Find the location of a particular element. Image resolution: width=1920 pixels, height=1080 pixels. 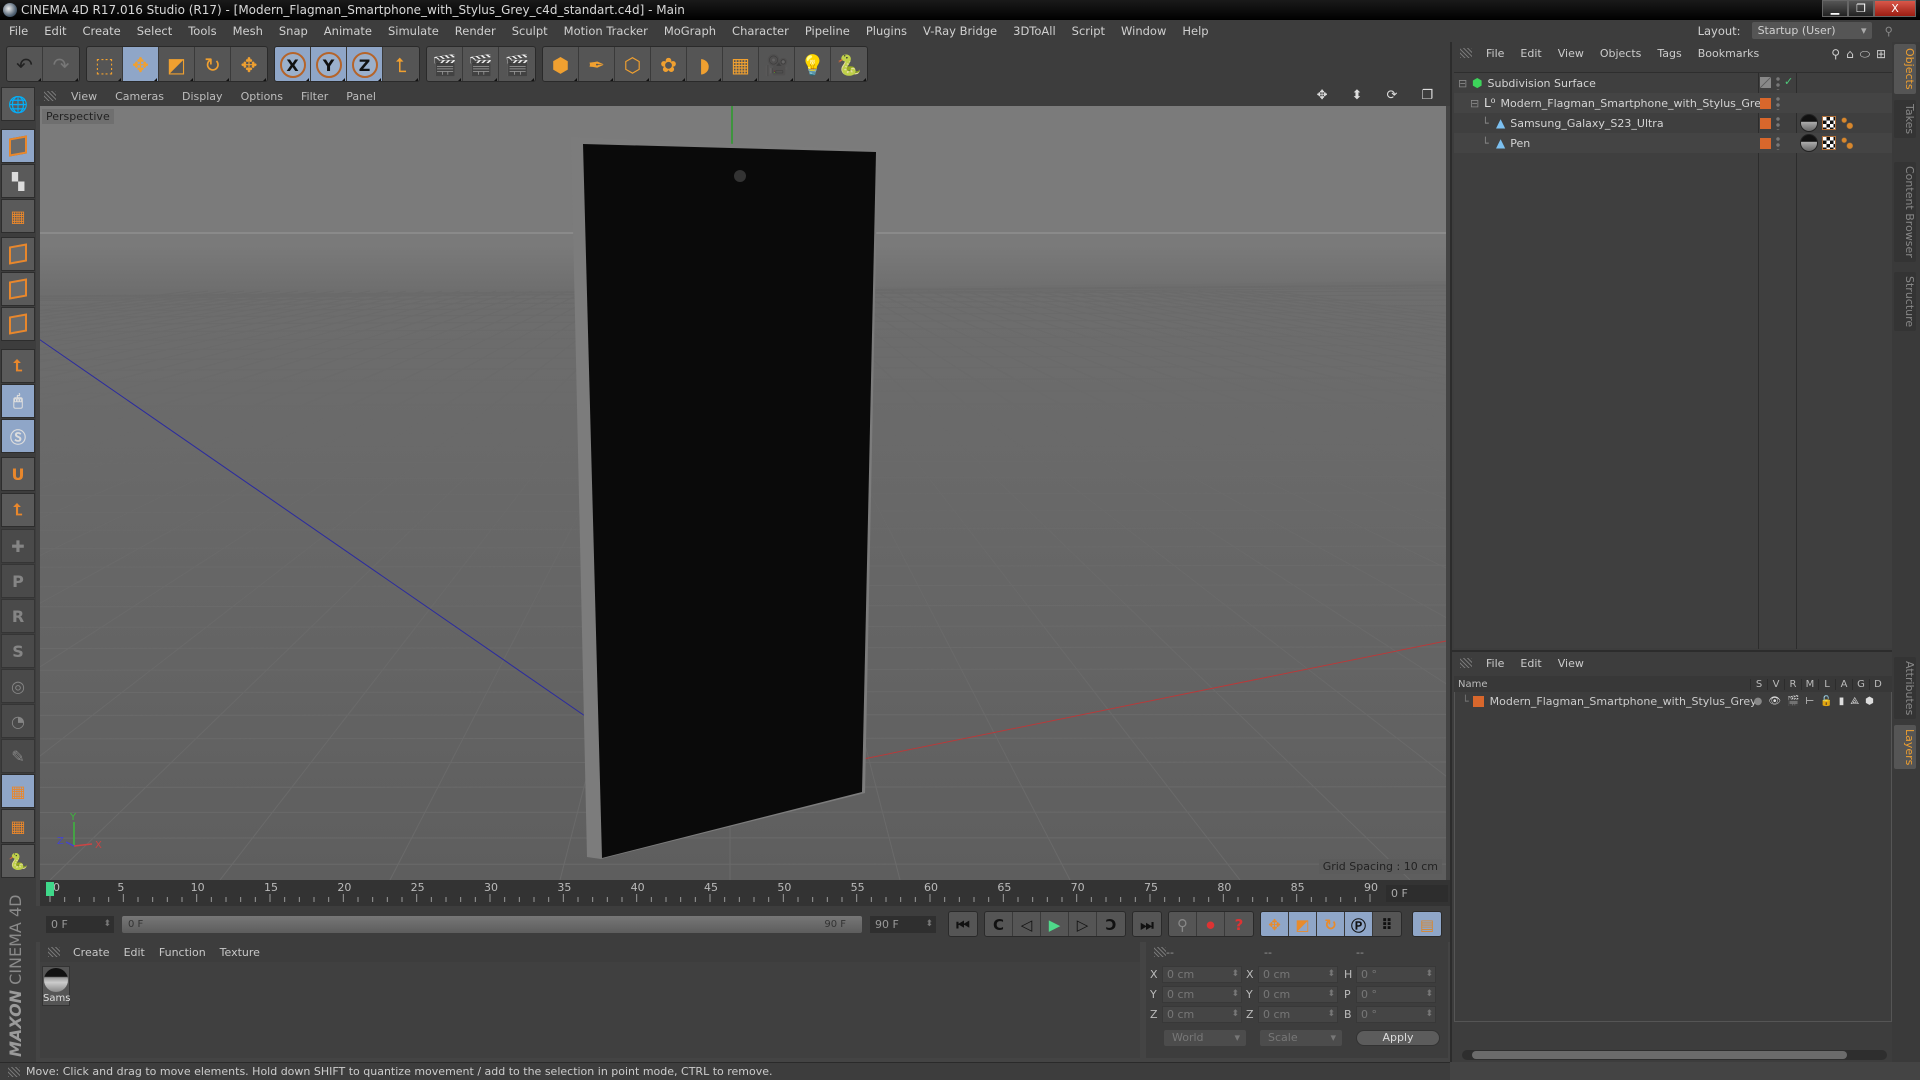

end-frame-field: 90 F ⬍ is located at coordinates (903, 924).